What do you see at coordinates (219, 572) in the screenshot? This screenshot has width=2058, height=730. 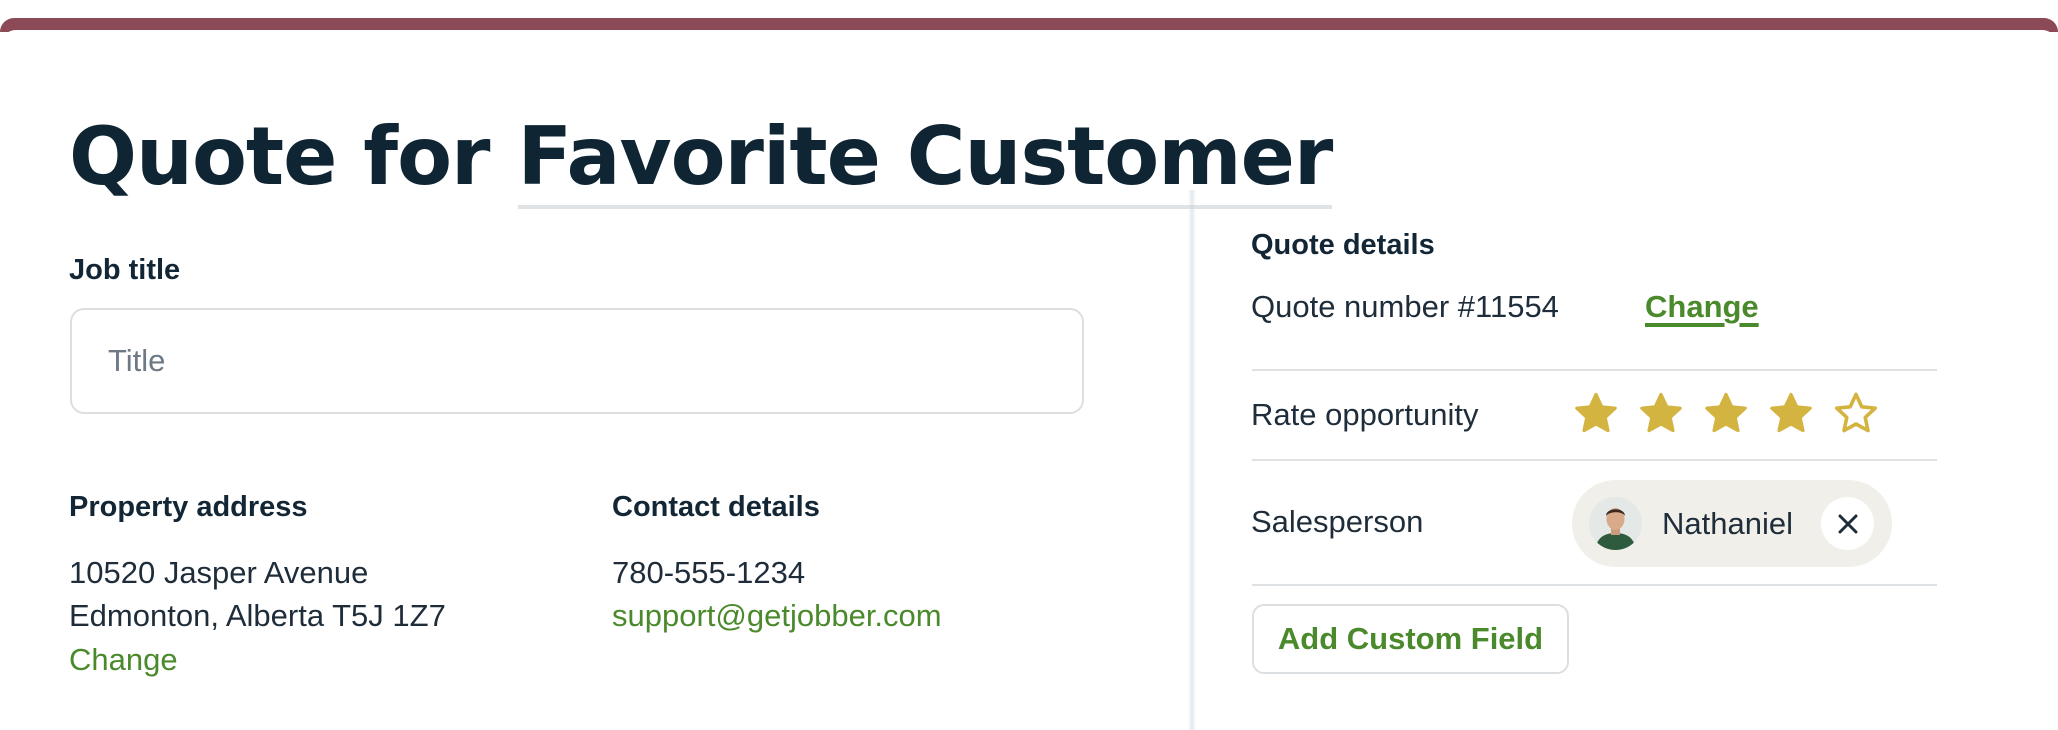 I see `address-line-1: 10520 Jasper Avenue` at bounding box center [219, 572].